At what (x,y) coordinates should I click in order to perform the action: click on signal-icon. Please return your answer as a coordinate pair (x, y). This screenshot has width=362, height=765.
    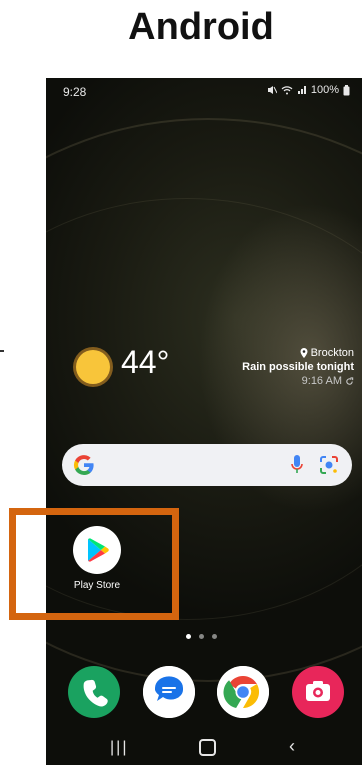
    Looking at the image, I should click on (301, 90).